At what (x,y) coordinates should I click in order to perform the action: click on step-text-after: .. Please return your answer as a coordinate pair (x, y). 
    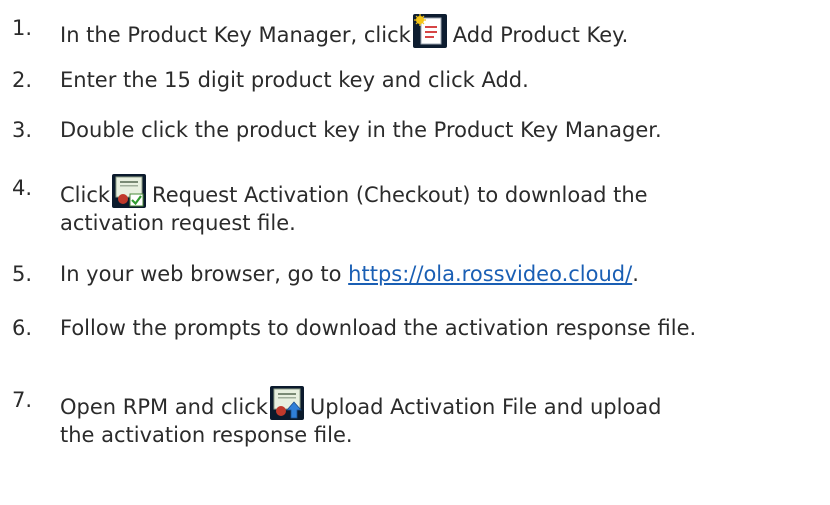
    Looking at the image, I should click on (635, 274).